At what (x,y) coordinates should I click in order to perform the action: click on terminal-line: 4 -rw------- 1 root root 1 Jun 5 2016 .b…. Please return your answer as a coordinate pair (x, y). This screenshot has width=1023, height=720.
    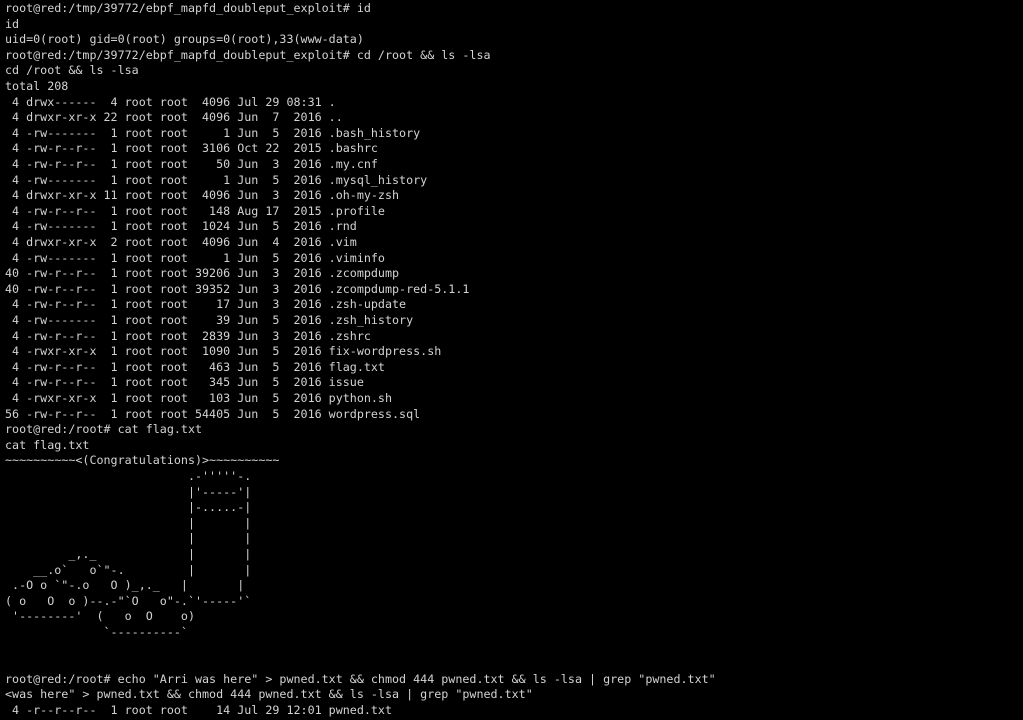
    Looking at the image, I should click on (213, 132).